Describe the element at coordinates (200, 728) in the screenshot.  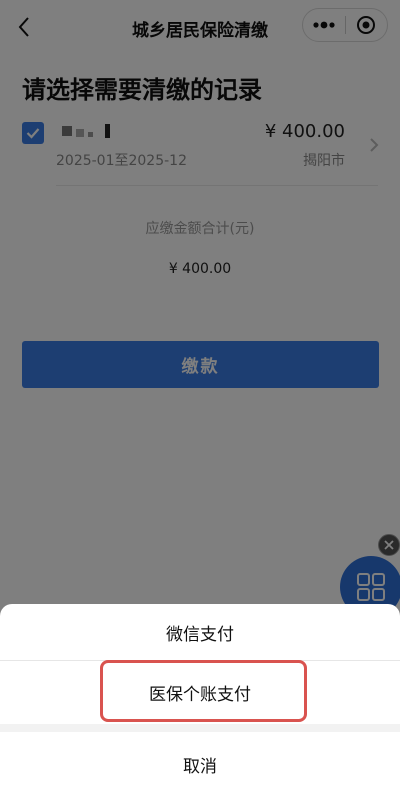
I see `sheet-gap` at that location.